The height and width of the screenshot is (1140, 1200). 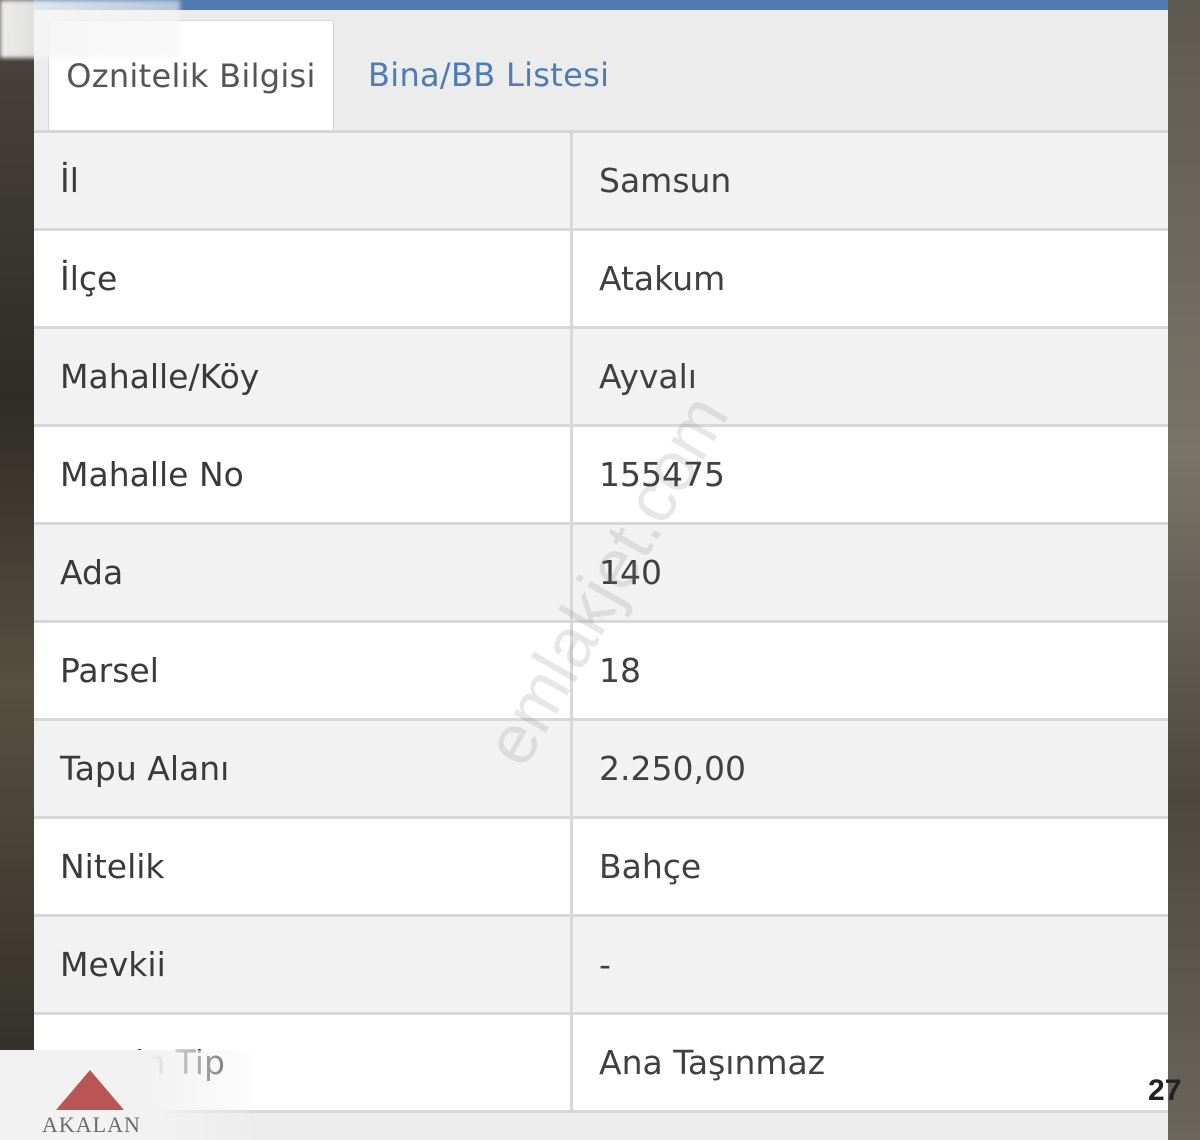 I want to click on table-row: Mevkii -, so click(x=601, y=966).